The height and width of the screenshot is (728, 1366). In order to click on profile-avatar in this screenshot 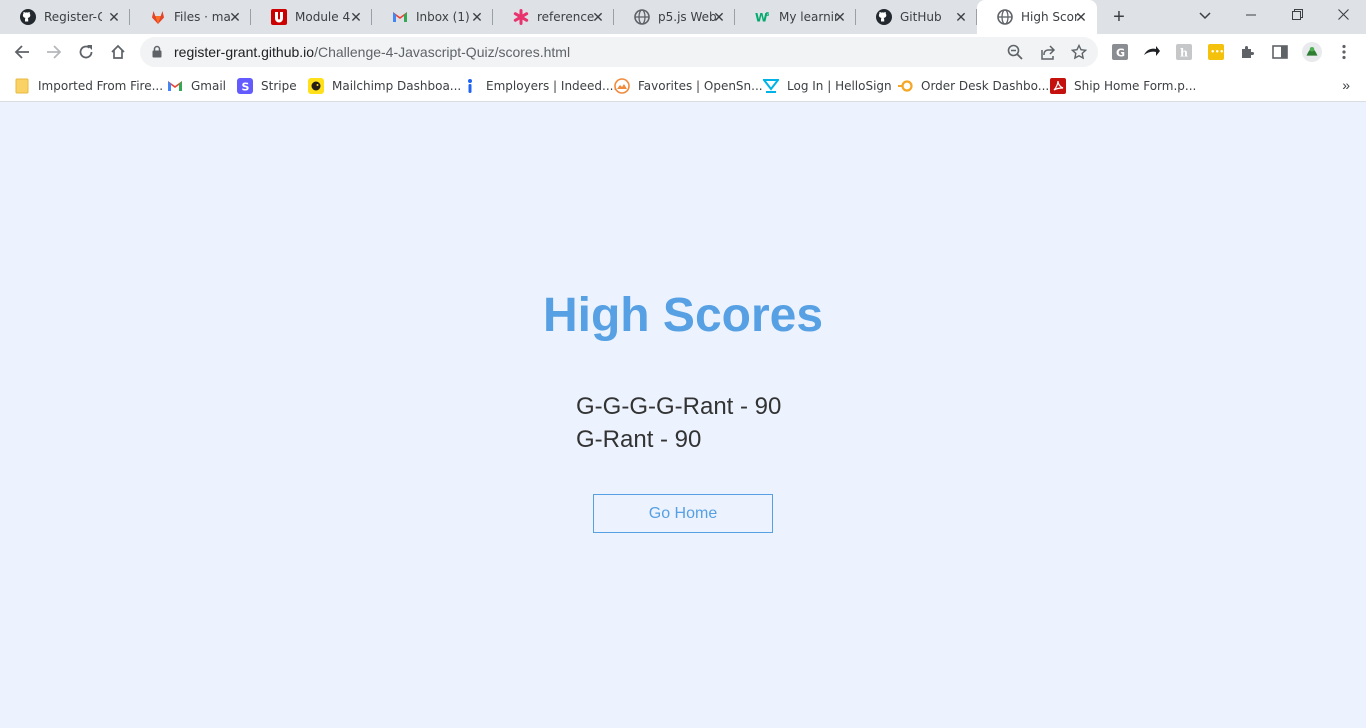, I will do `click(1312, 52)`.